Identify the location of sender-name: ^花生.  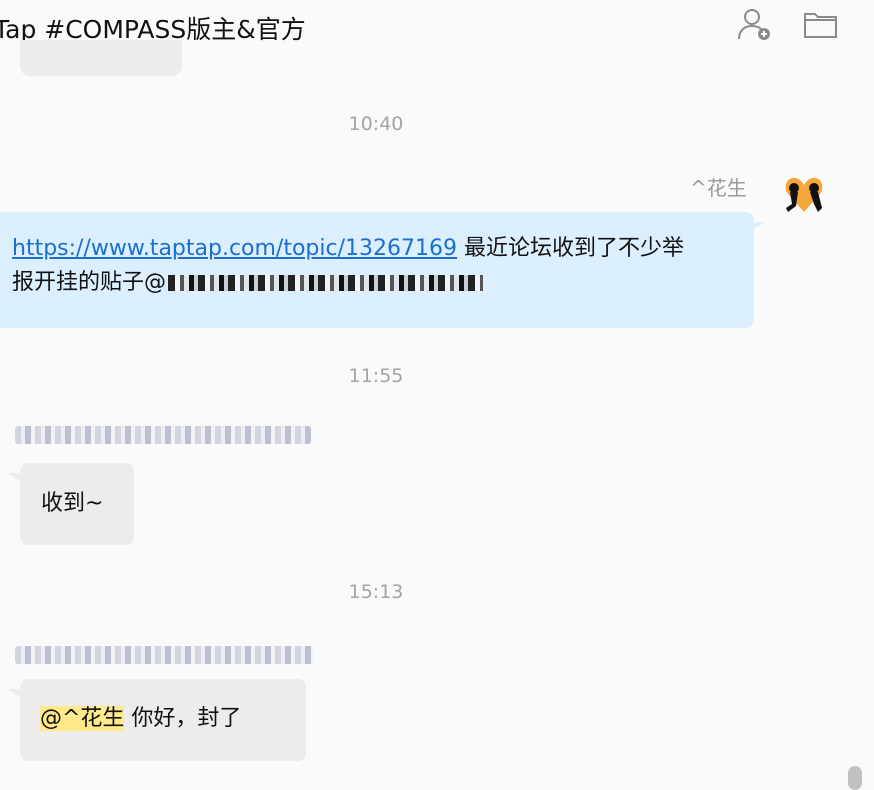
(718, 188).